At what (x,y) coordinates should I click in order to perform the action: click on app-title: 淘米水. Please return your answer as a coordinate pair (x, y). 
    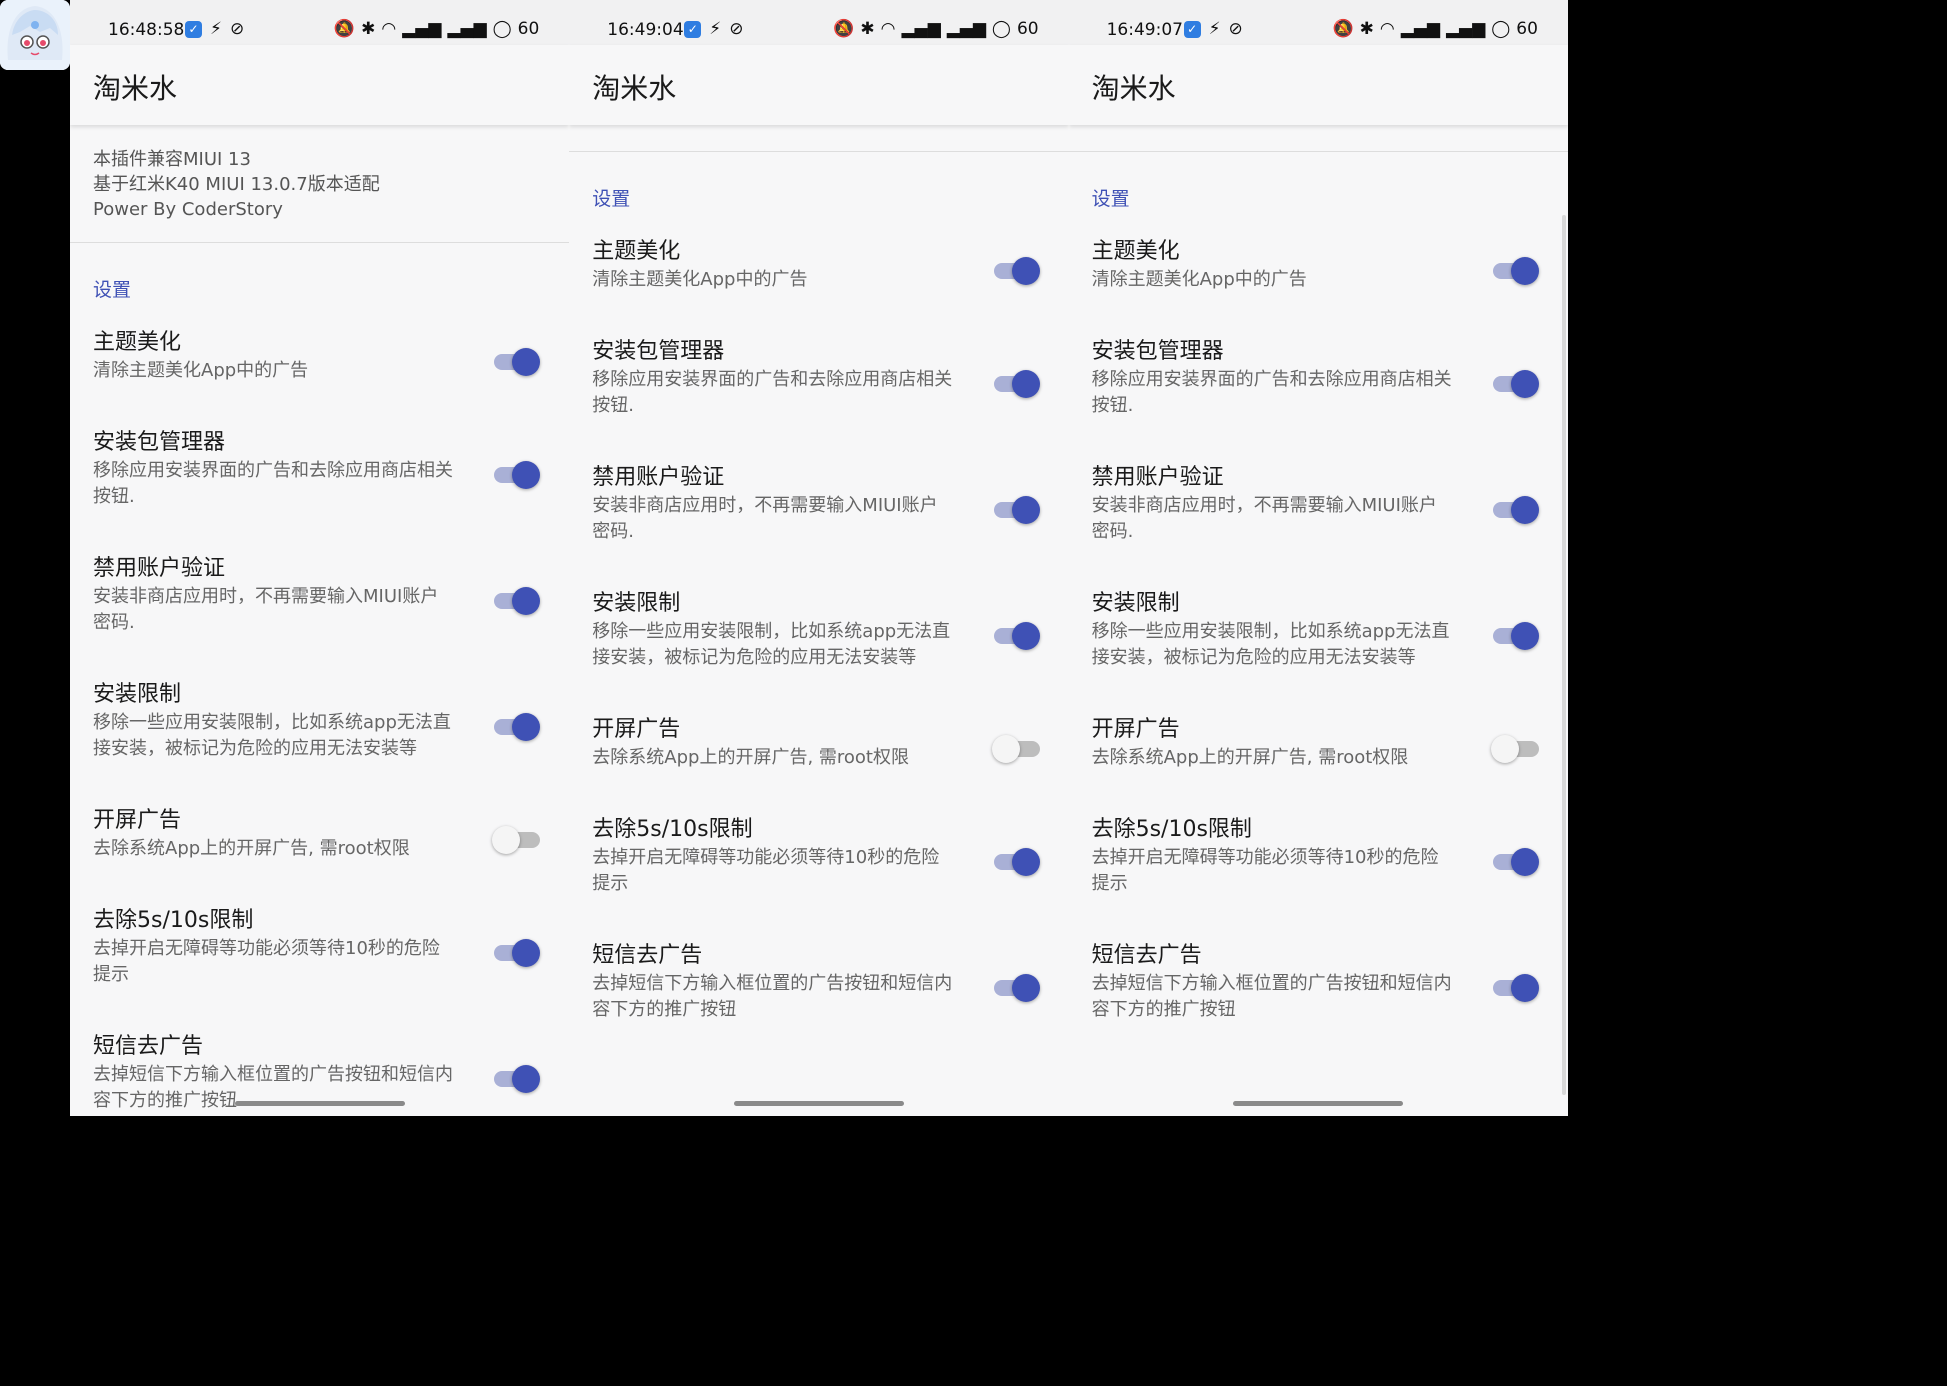
    Looking at the image, I should click on (634, 88).